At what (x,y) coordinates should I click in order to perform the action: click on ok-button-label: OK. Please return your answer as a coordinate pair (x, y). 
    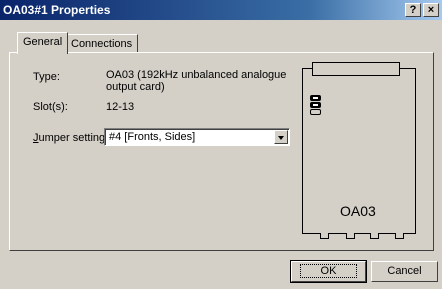
    Looking at the image, I should click on (328, 271).